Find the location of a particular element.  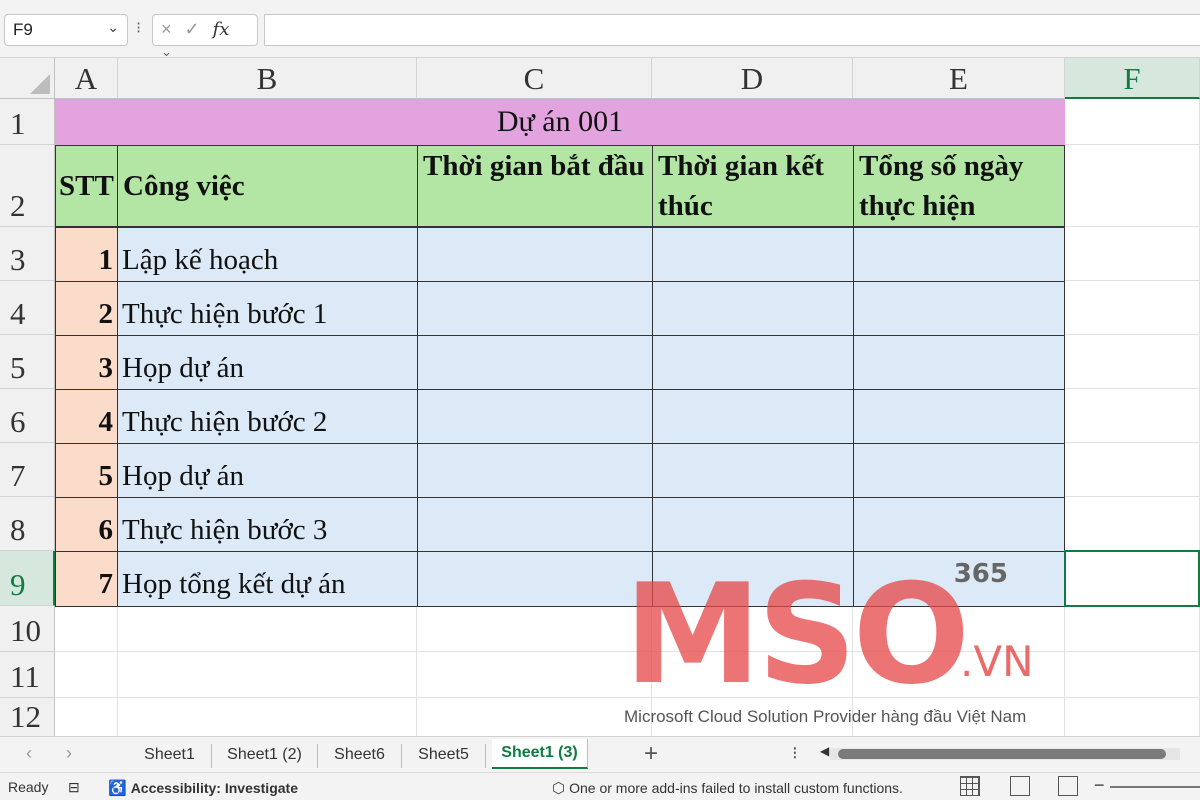

column-header-d: D is located at coordinates (752, 78).